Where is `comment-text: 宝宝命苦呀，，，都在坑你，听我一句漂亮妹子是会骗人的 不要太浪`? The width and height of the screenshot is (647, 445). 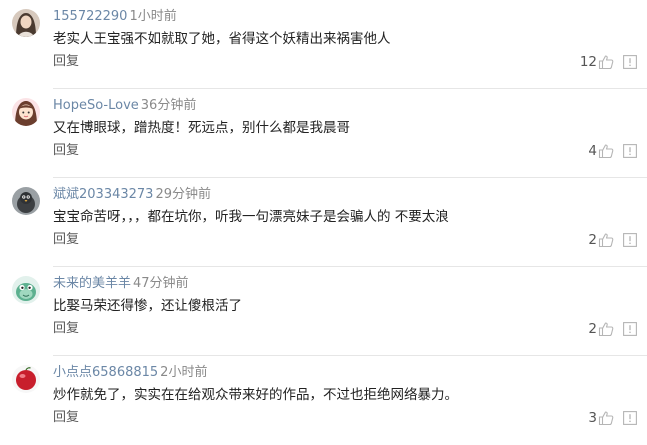
comment-text: 宝宝命苦呀，，，都在坑你，听我一句漂亮妹子是会骗人的 不要太浪 is located at coordinates (251, 217).